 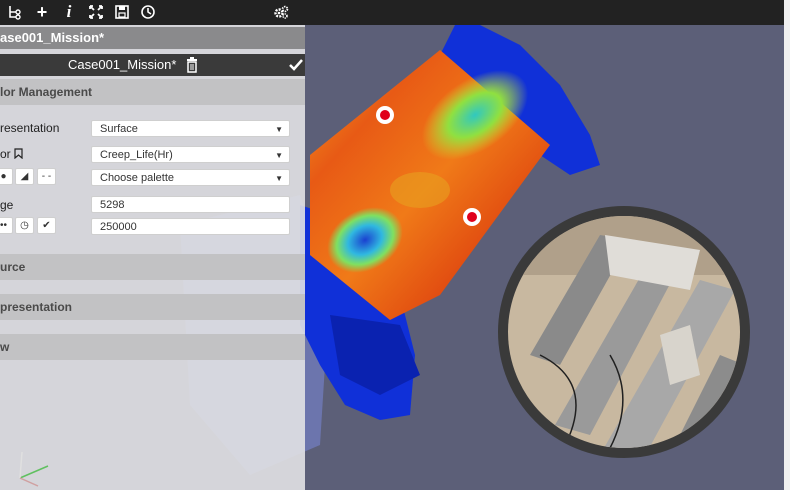 I want to click on bookmark-icon, so click(x=18, y=154).